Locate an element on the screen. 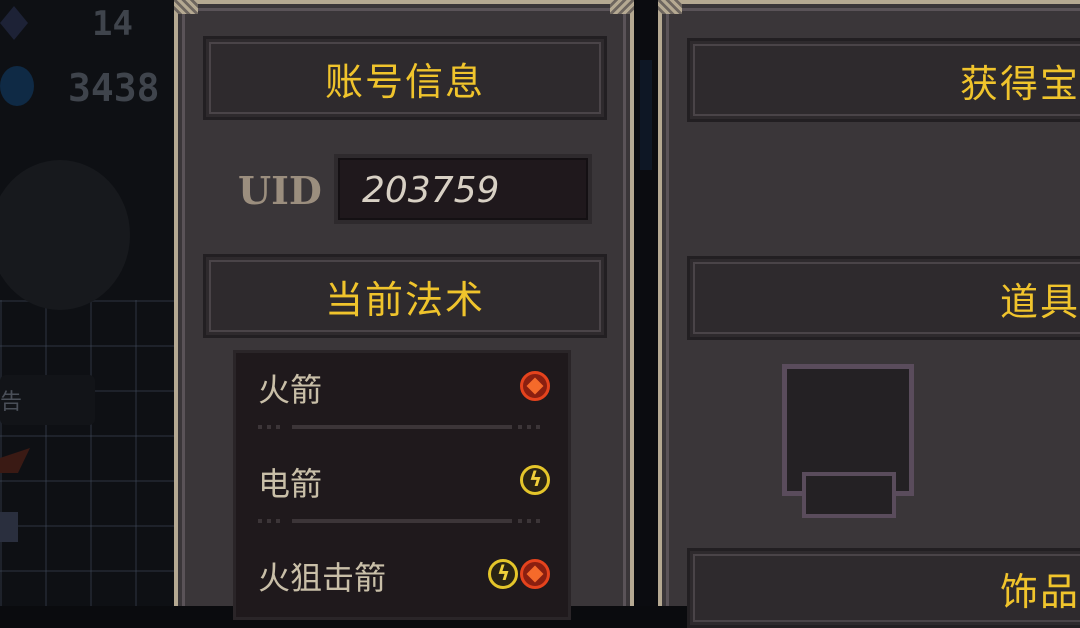 This screenshot has width=1080, height=628. uid-field: 203759 is located at coordinates (463, 189).